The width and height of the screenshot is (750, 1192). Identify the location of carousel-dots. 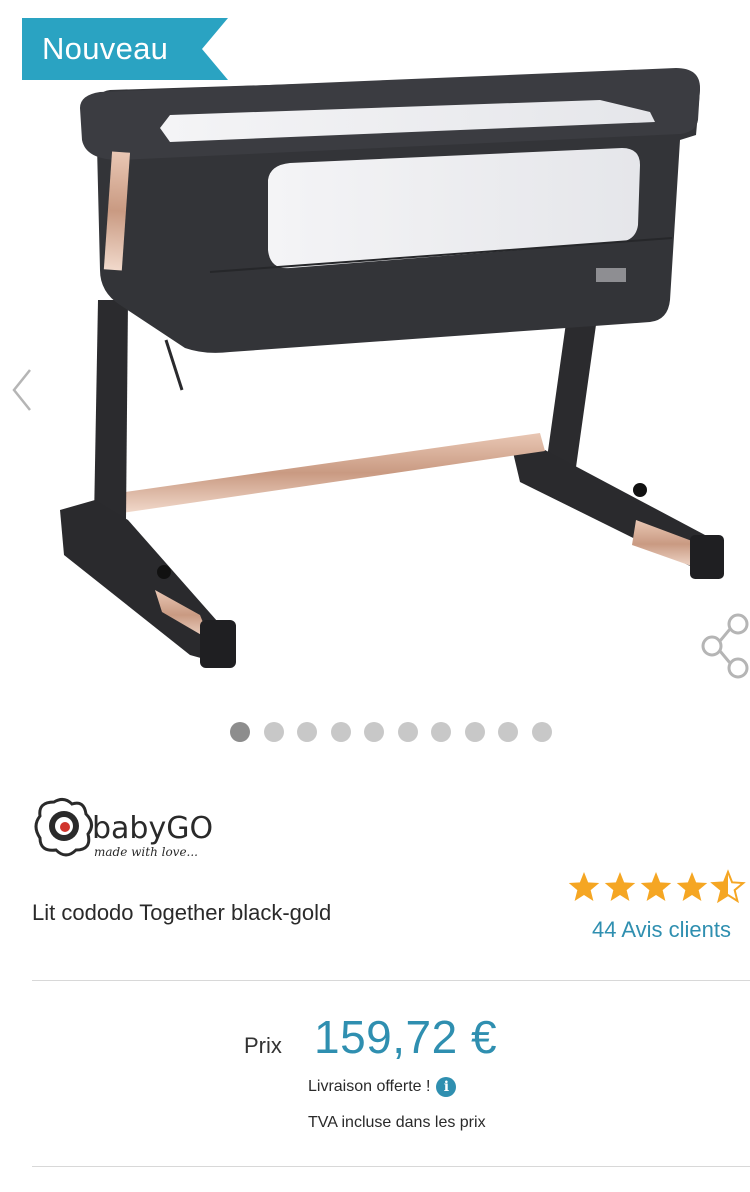
(391, 733).